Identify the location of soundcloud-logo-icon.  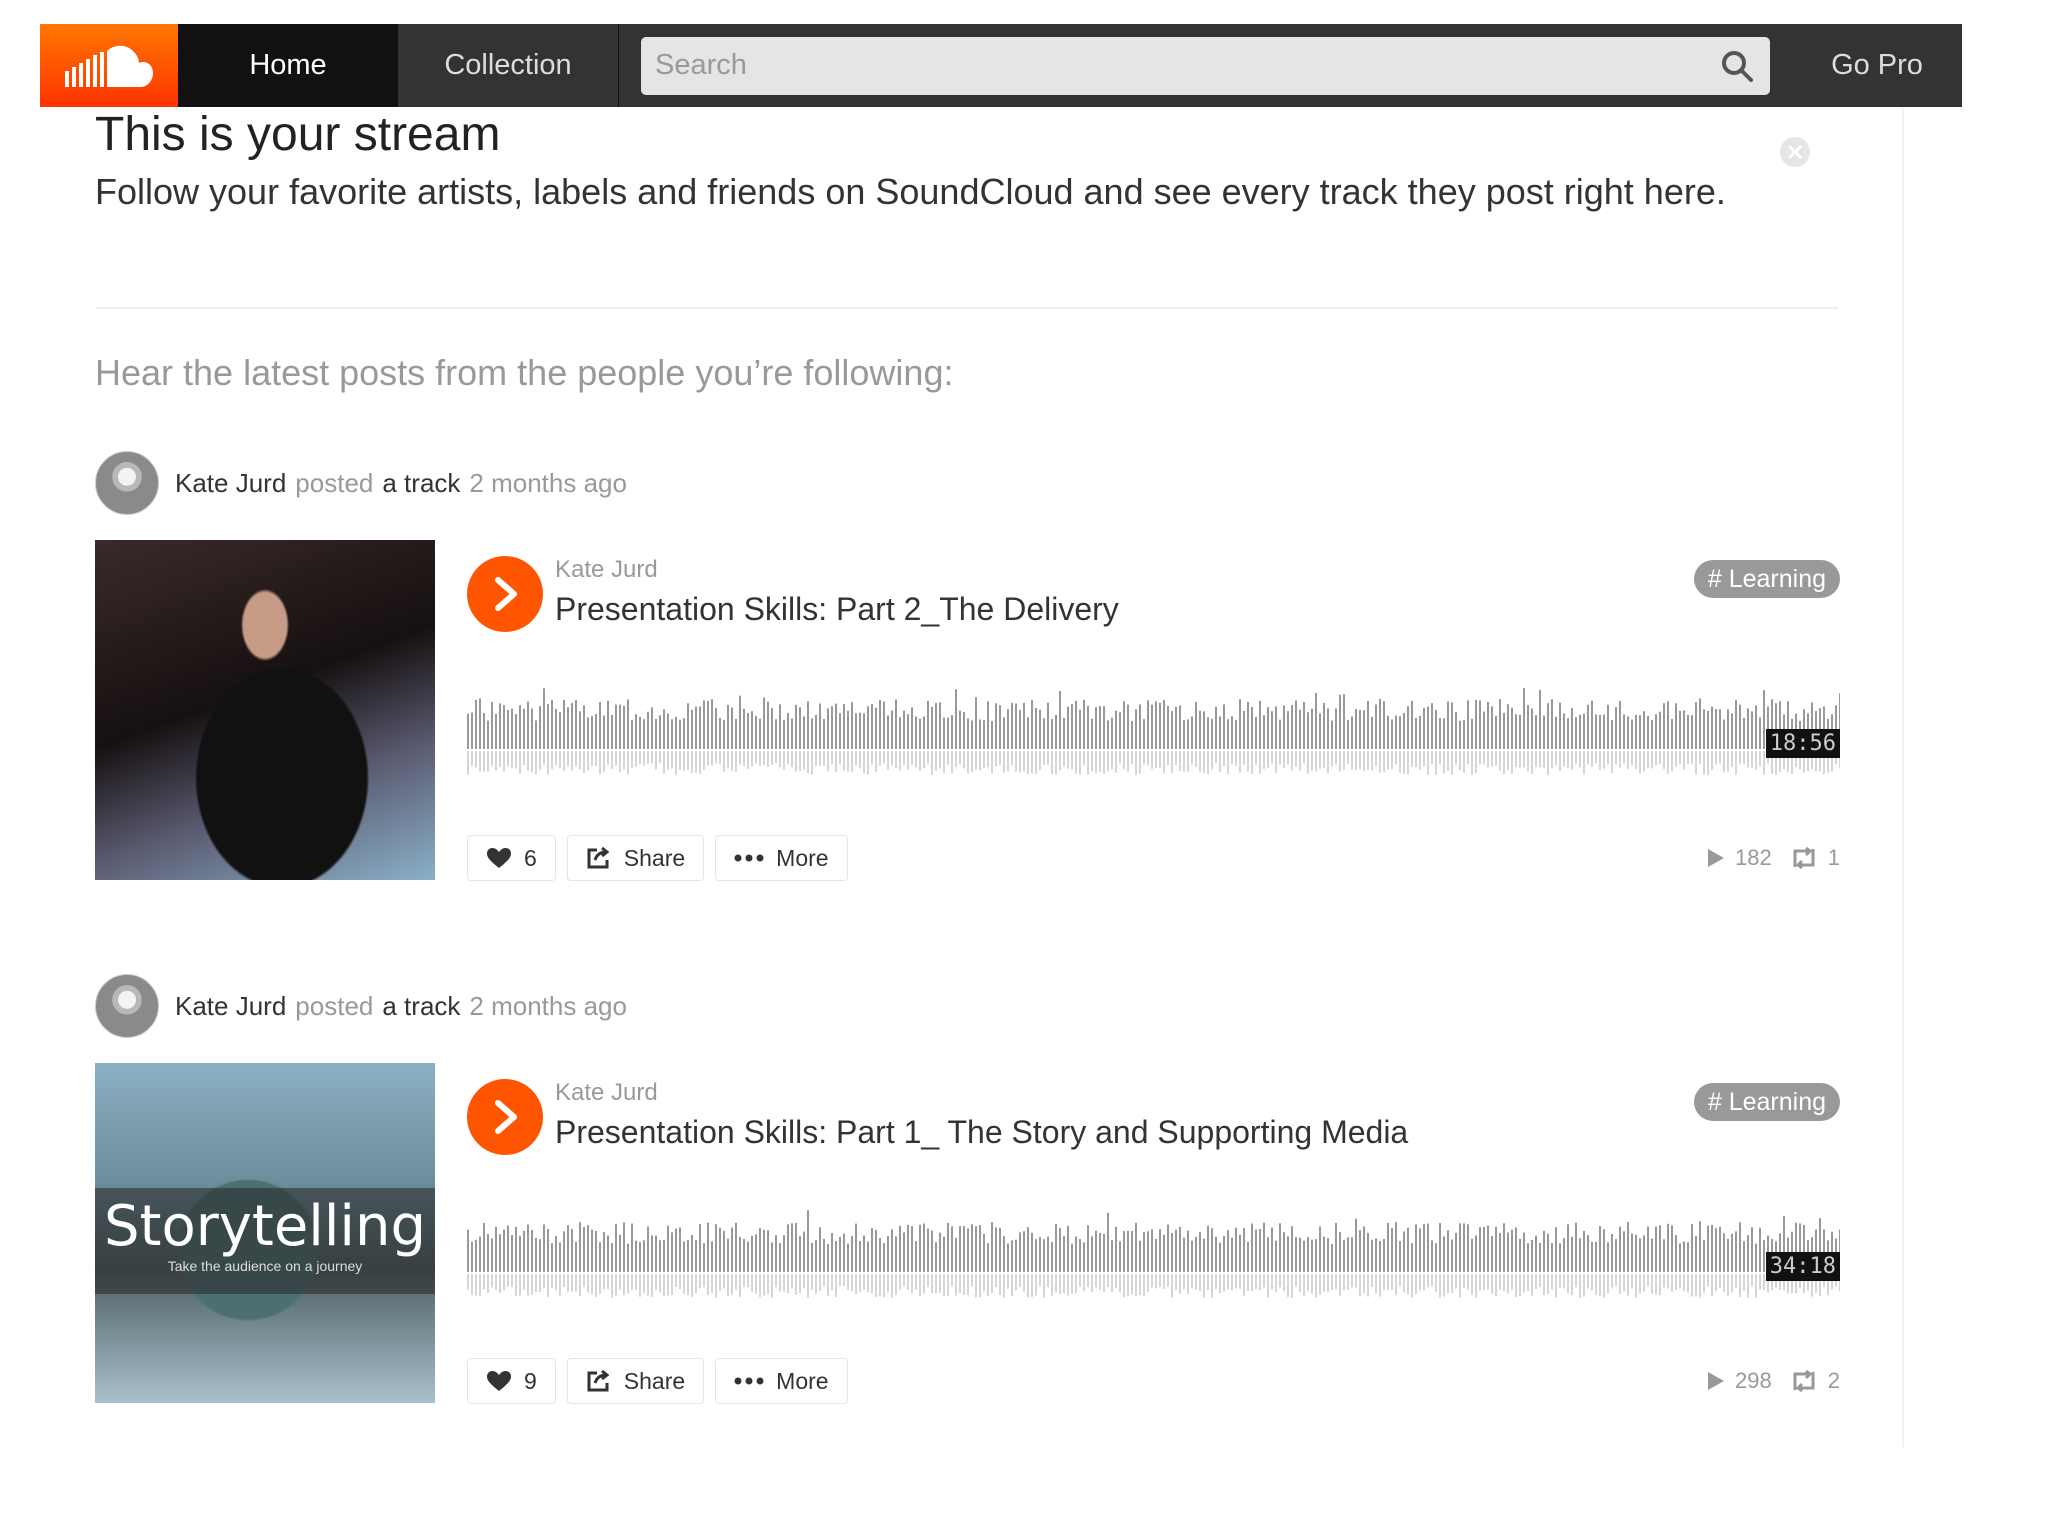
(109, 65).